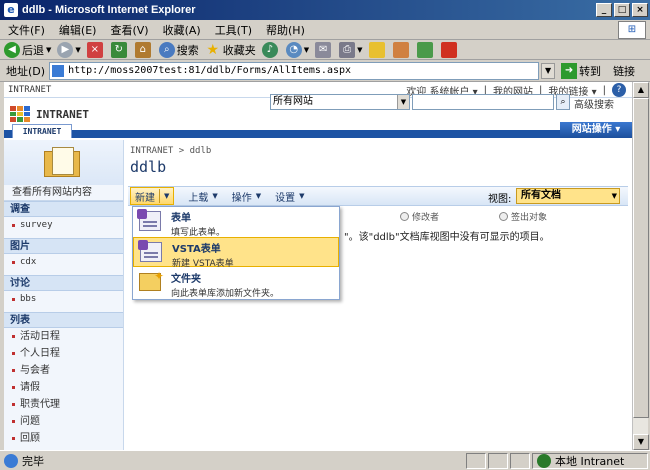 The height and width of the screenshot is (470, 650). Describe the element at coordinates (63, 421) in the screenshot. I see `nav-item-issues: 问题` at that location.